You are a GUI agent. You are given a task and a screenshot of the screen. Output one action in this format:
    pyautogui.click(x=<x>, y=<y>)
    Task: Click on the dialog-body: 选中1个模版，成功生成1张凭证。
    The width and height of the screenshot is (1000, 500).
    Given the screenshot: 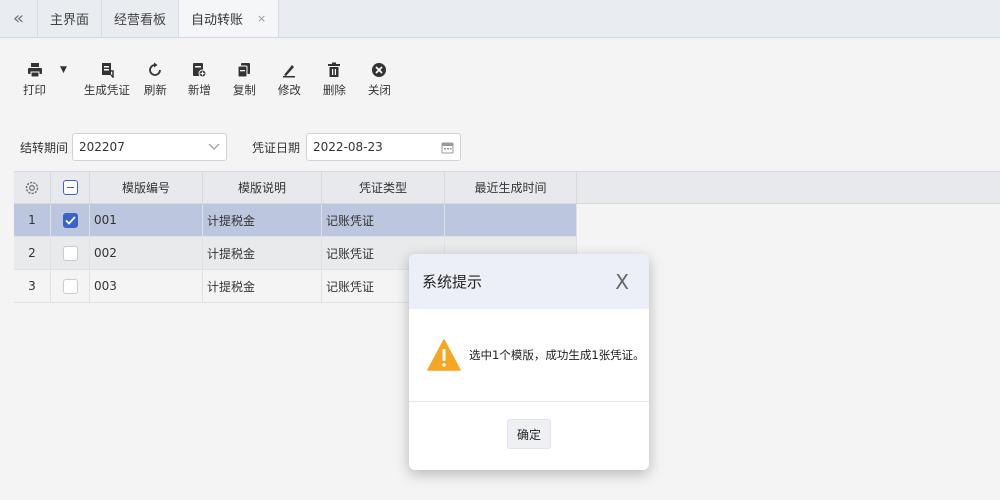 What is the action you would take?
    pyautogui.click(x=529, y=355)
    